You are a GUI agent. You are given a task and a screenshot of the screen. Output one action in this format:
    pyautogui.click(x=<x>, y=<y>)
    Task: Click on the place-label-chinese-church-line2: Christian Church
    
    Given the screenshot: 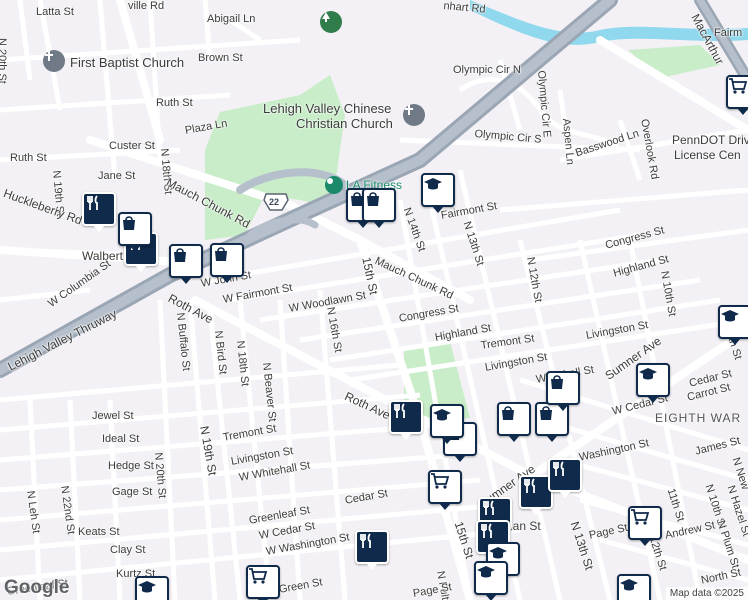 What is the action you would take?
    pyautogui.click(x=344, y=123)
    